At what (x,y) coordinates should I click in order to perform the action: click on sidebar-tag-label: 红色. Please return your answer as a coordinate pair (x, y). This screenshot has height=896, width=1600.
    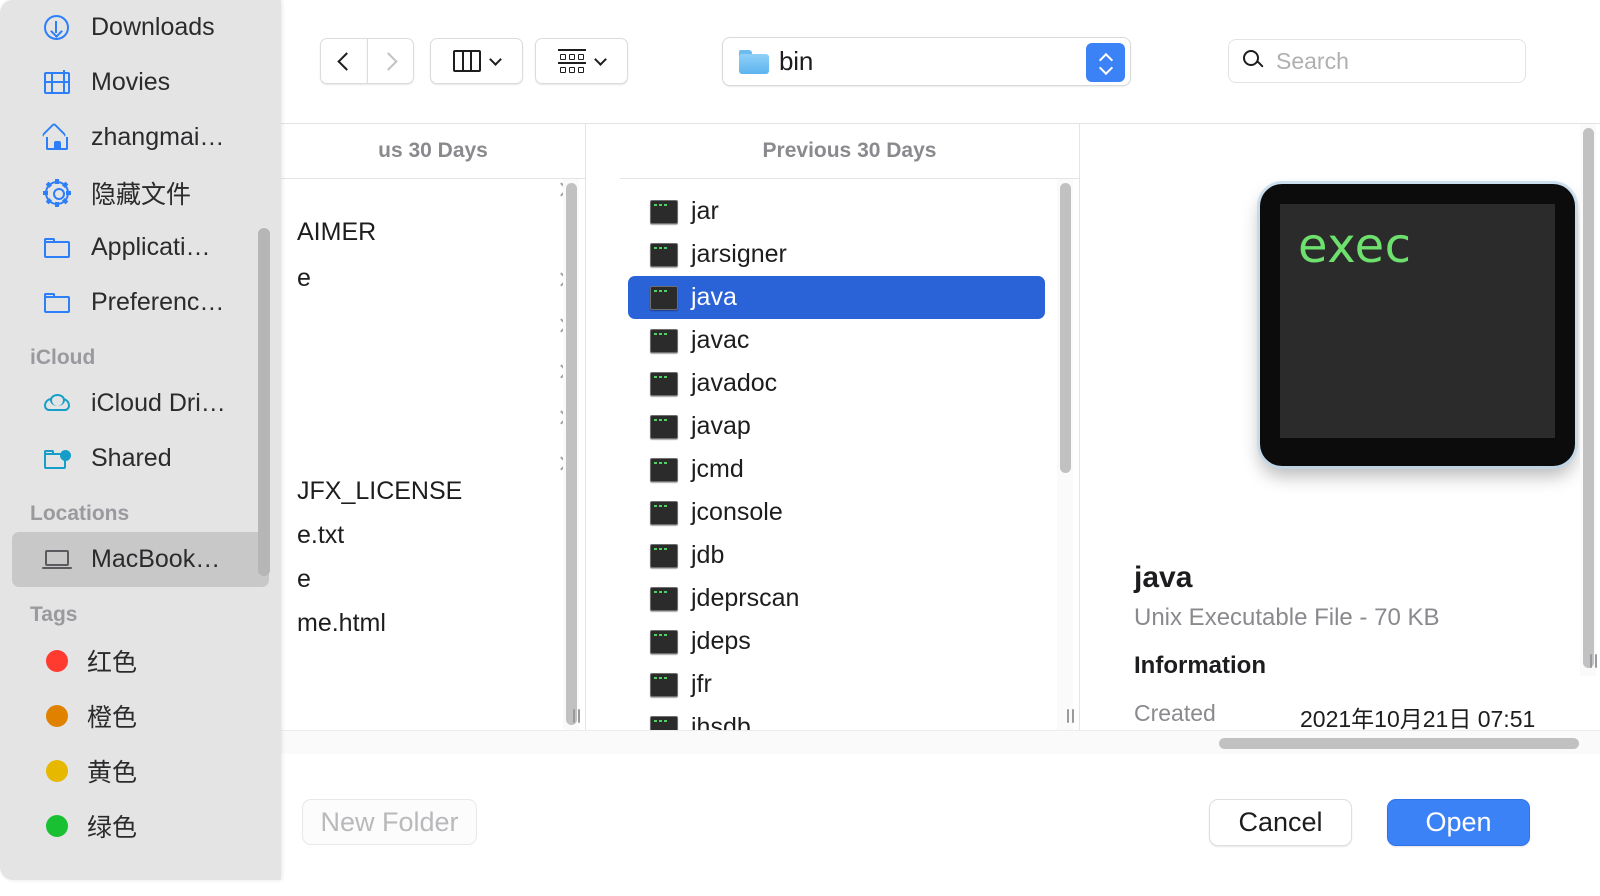
    Looking at the image, I should click on (112, 662).